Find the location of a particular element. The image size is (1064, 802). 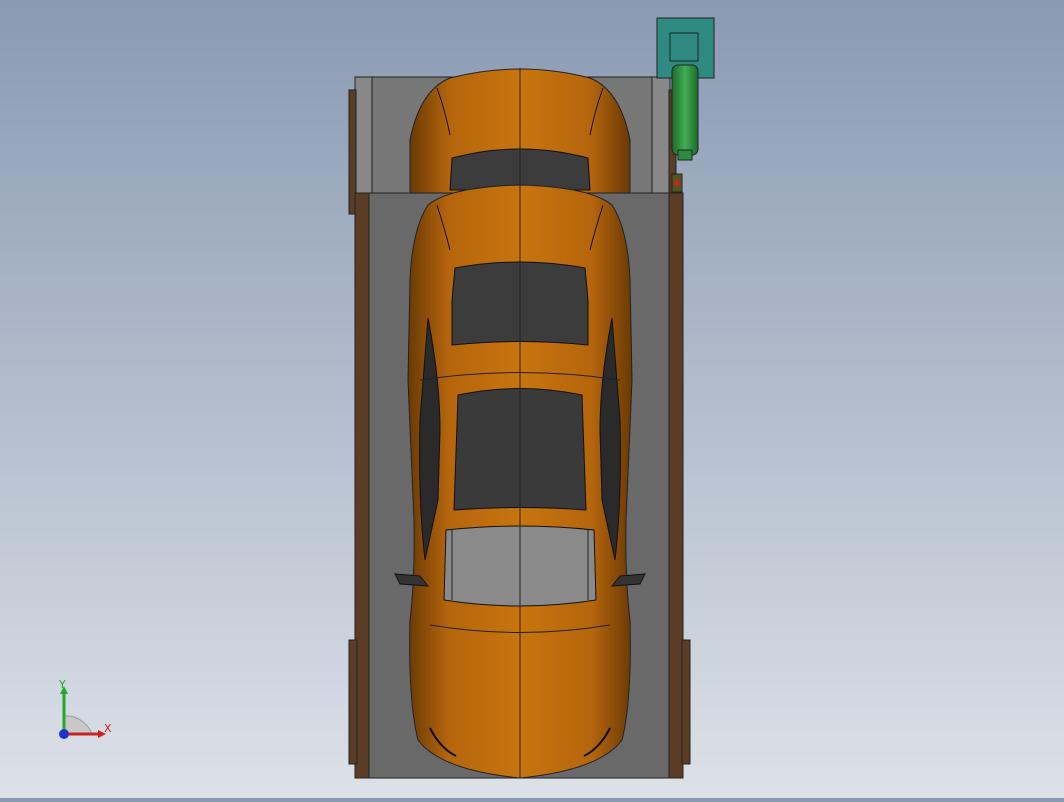

coordinate-triad: X Y is located at coordinates (85, 711).